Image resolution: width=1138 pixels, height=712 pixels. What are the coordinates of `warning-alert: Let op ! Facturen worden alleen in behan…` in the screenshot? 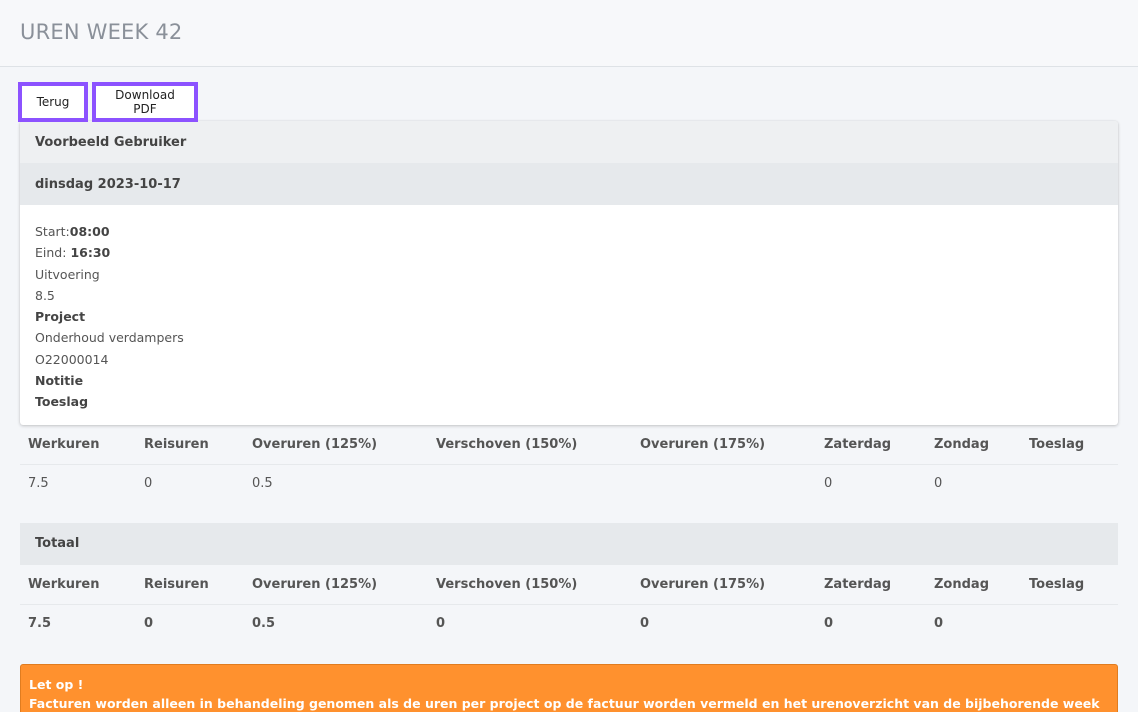 It's located at (569, 687).